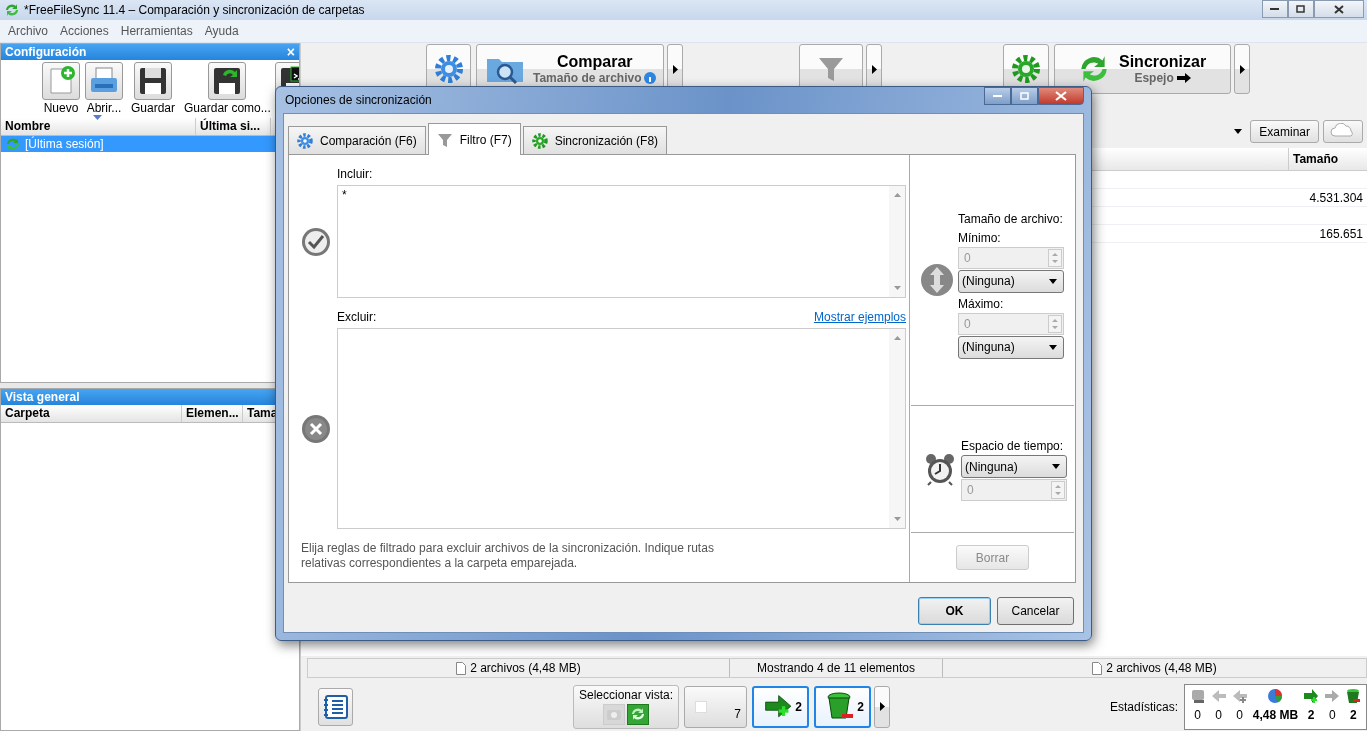 This screenshot has height=731, width=1367. I want to click on limit-label: Máximo:, so click(981, 303).